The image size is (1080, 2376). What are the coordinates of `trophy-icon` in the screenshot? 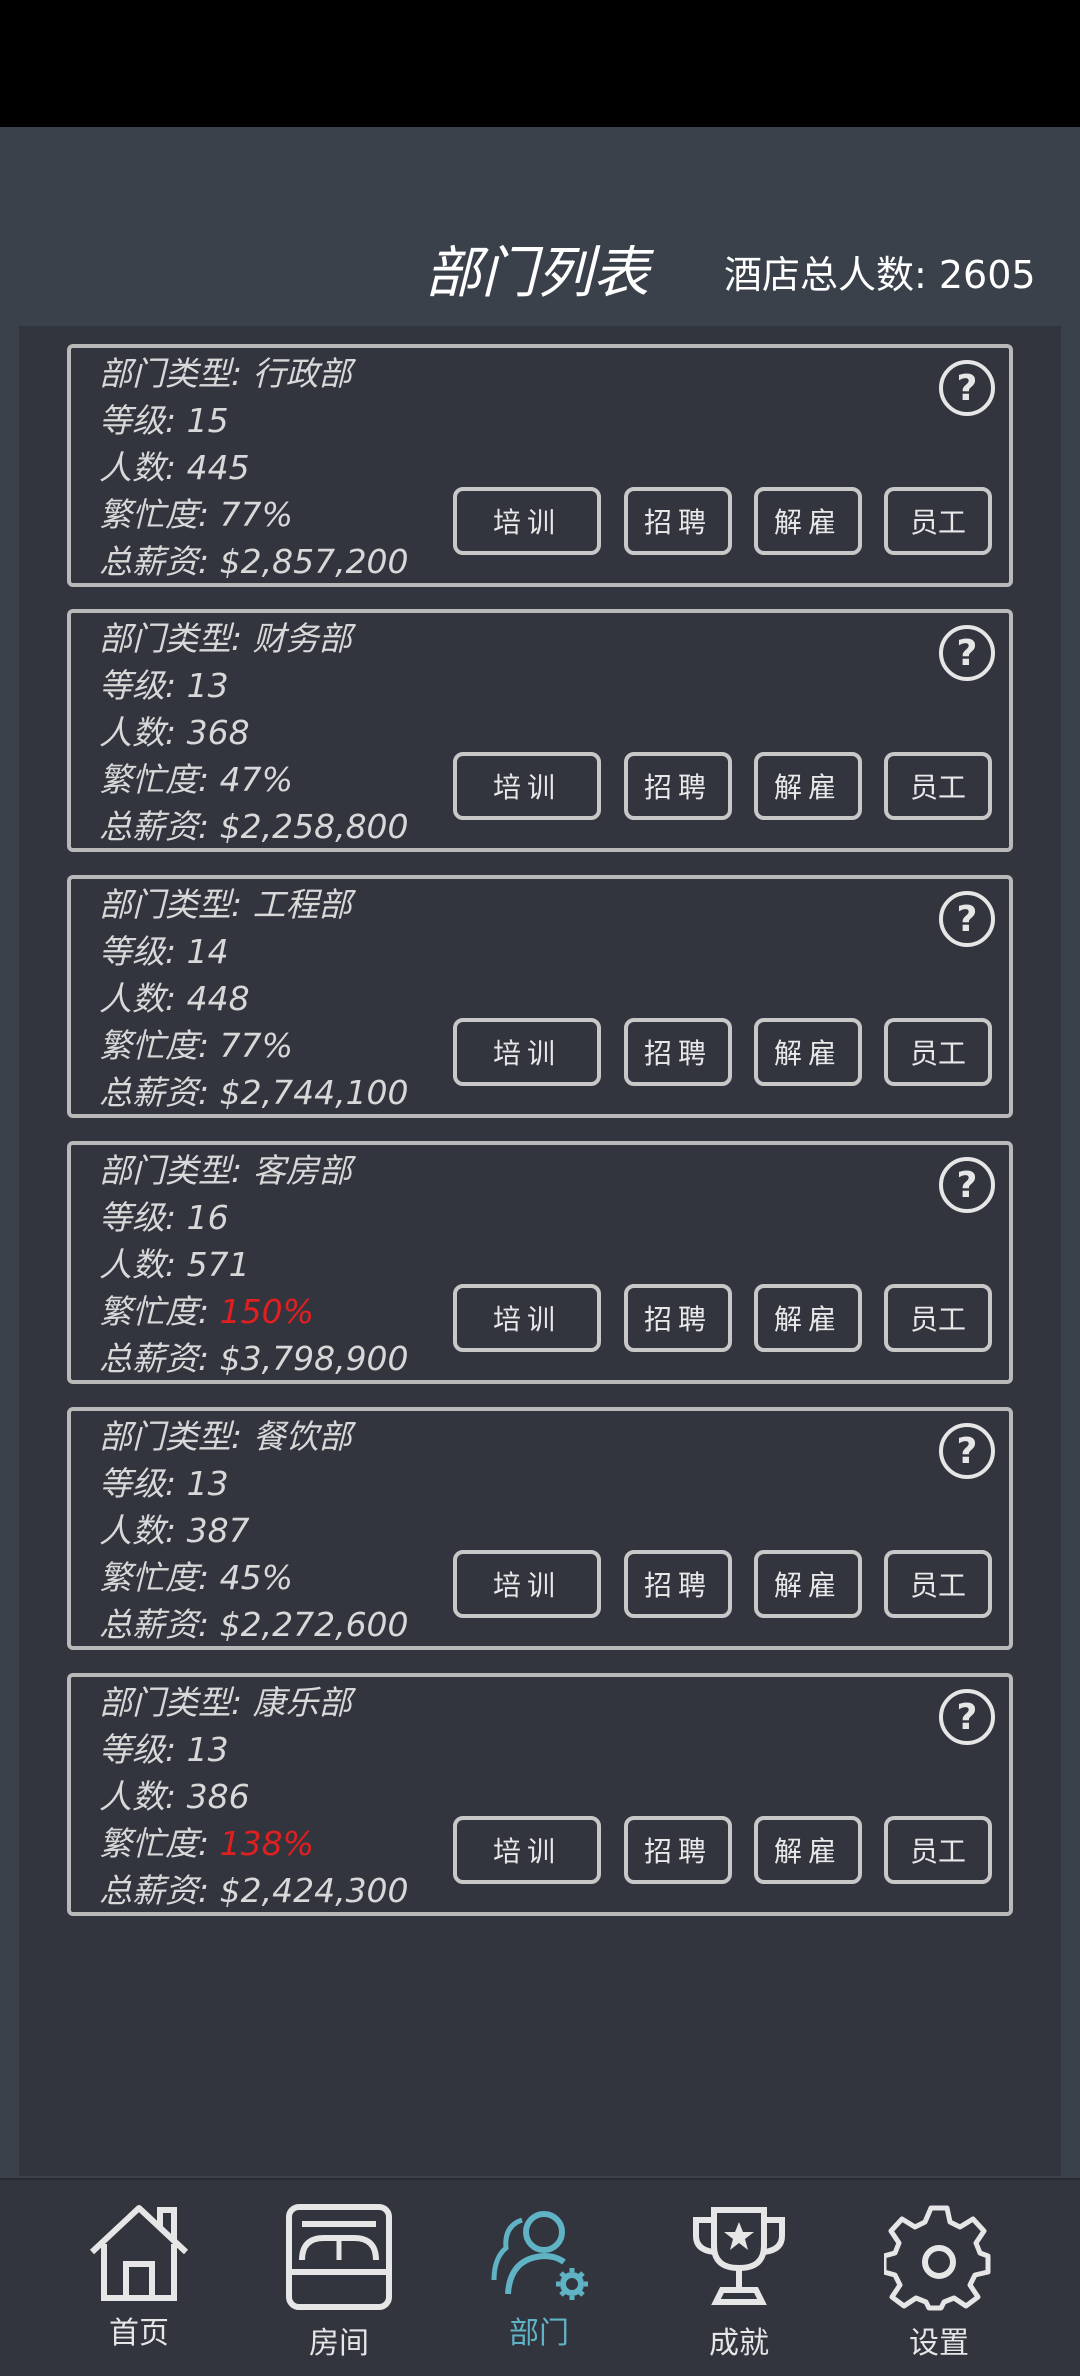 It's located at (739, 2256).